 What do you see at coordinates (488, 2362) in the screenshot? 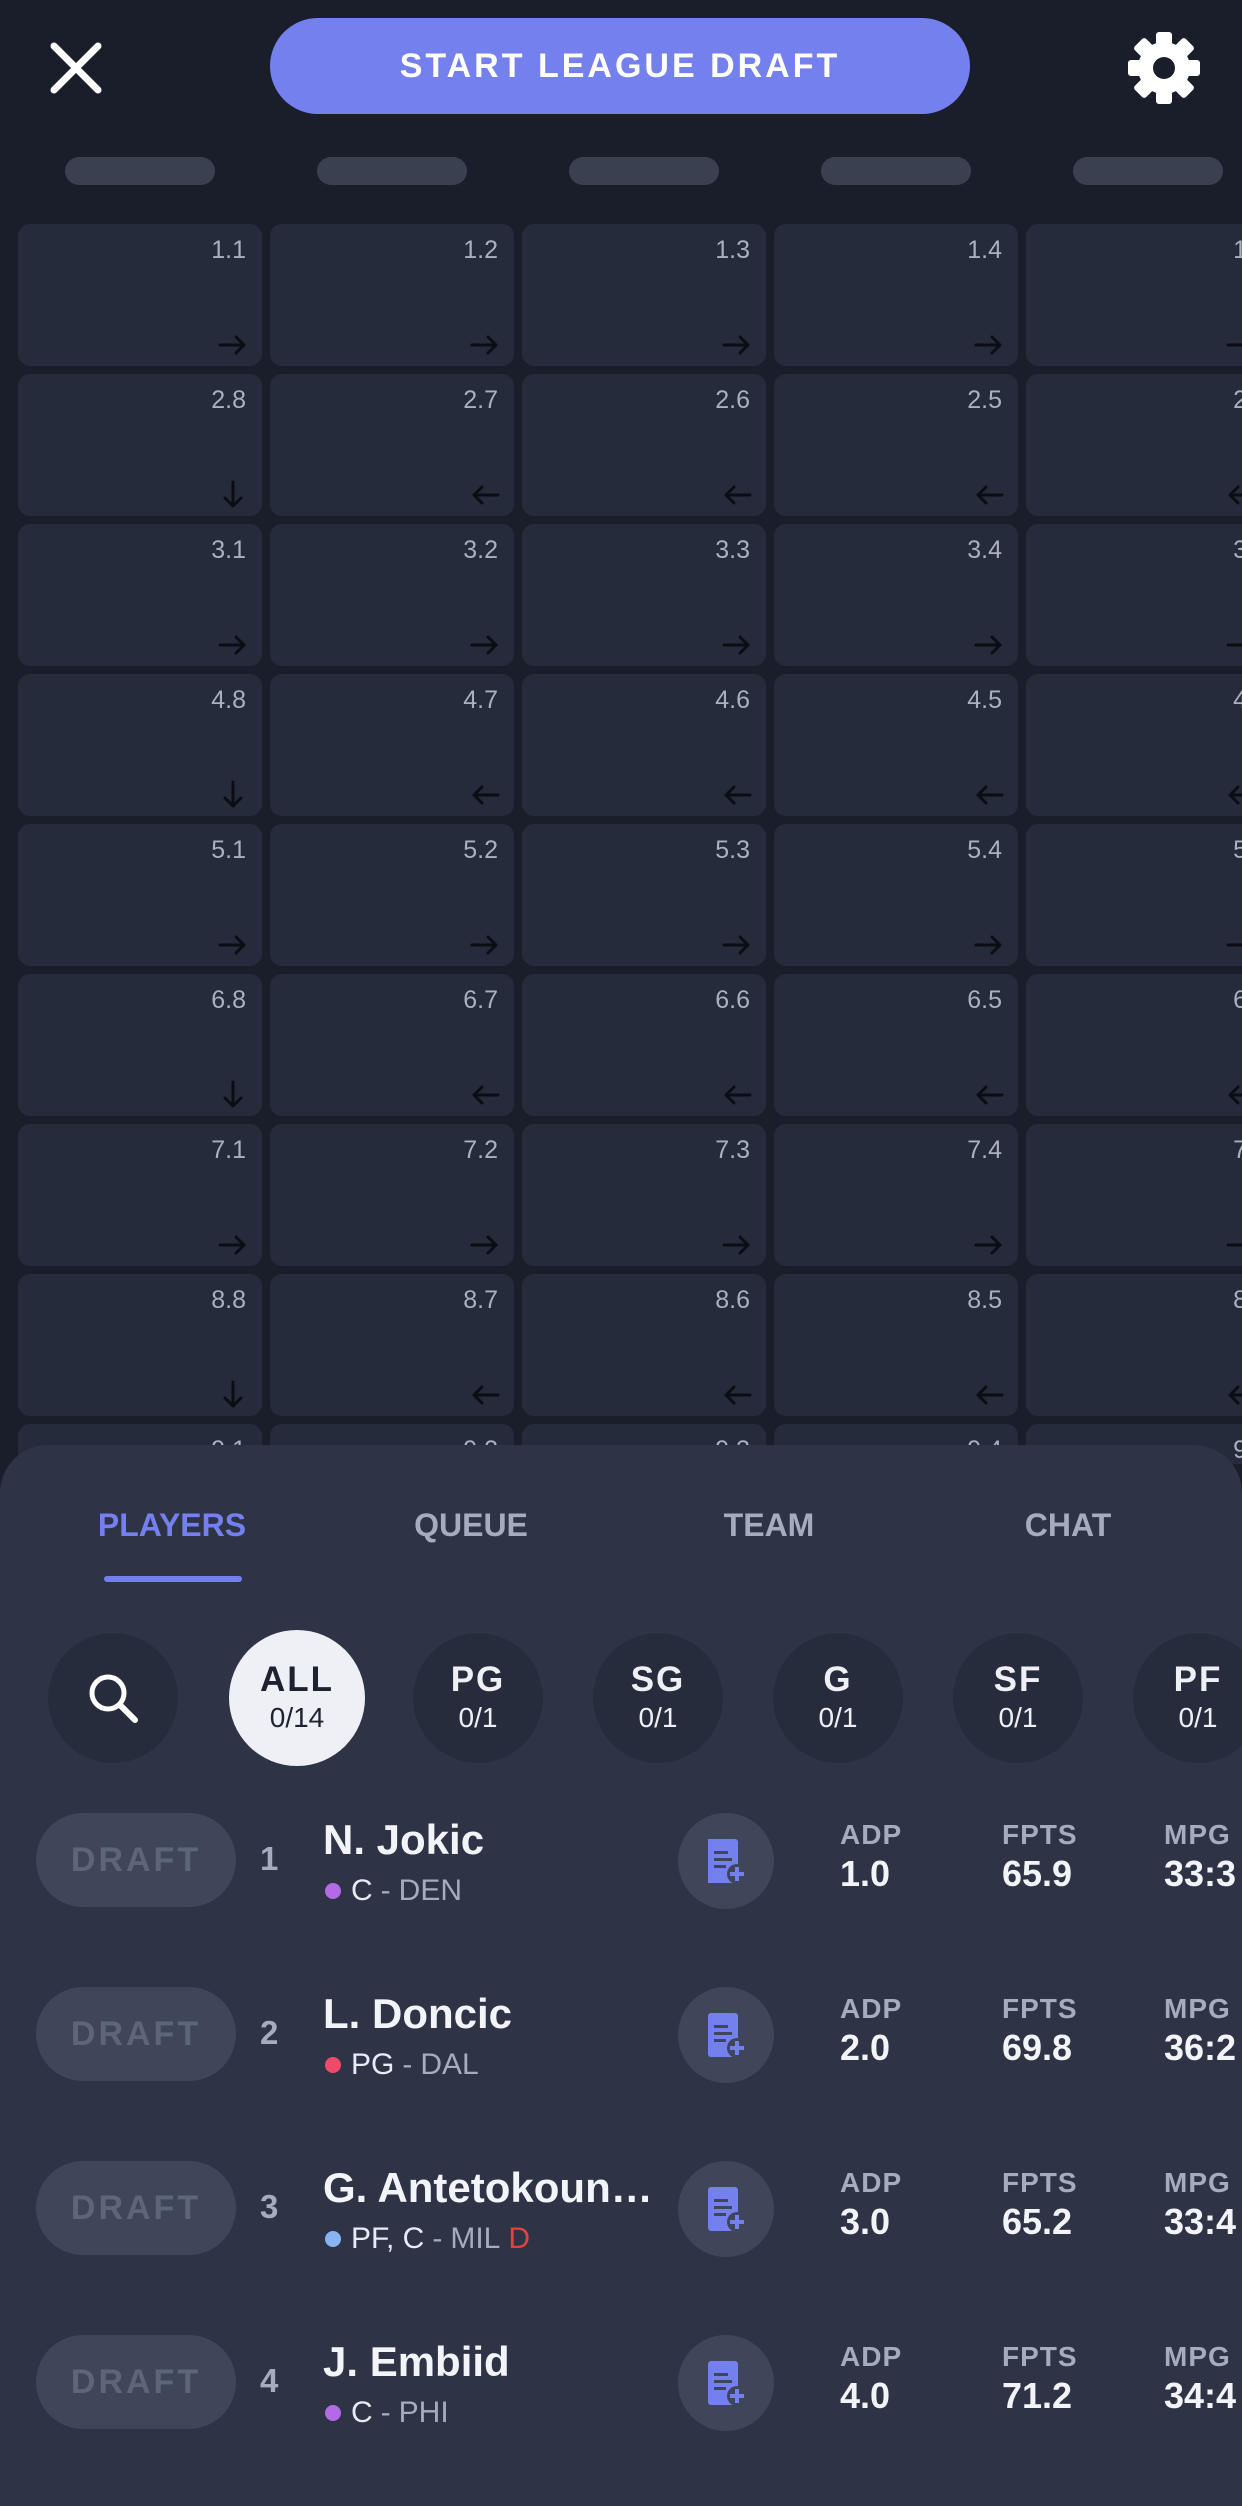
I see `player-name: J. Embiid` at bounding box center [488, 2362].